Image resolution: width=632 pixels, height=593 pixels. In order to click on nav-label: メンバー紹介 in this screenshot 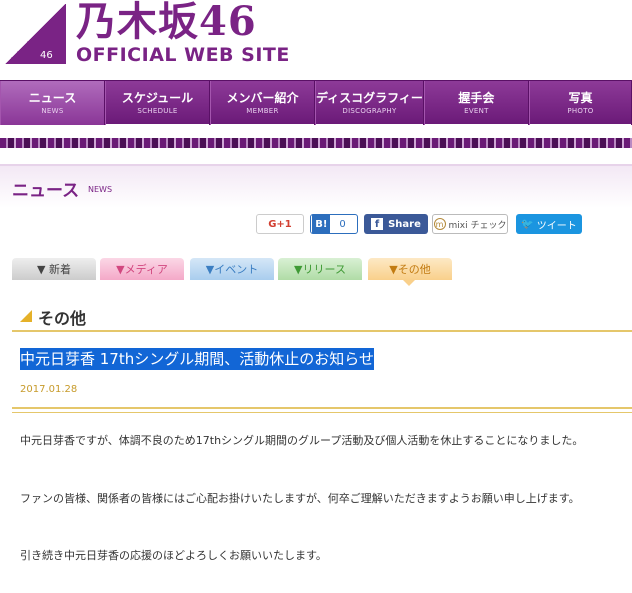, I will do `click(262, 97)`.